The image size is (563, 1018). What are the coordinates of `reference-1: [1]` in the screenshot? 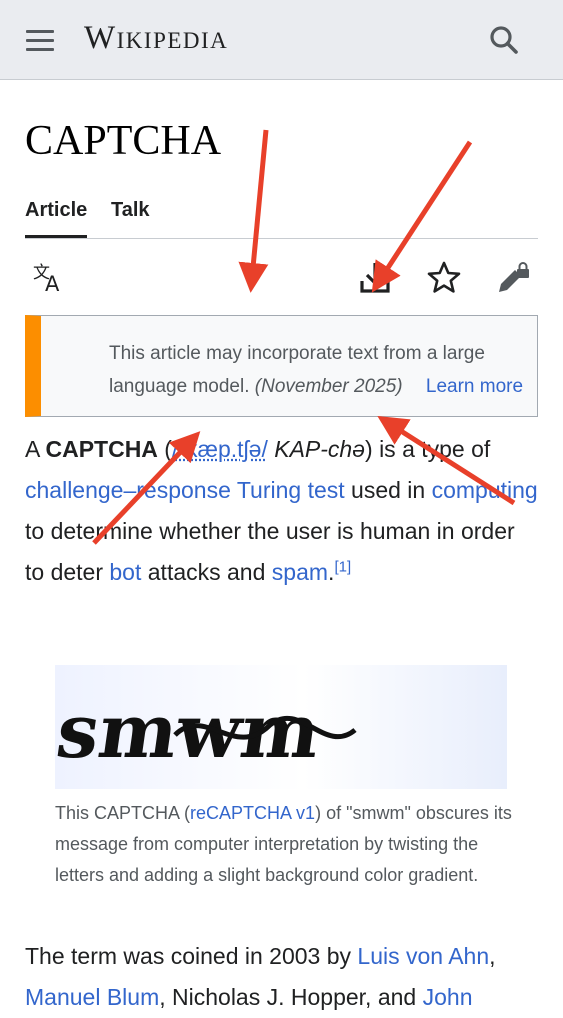 It's located at (342, 566).